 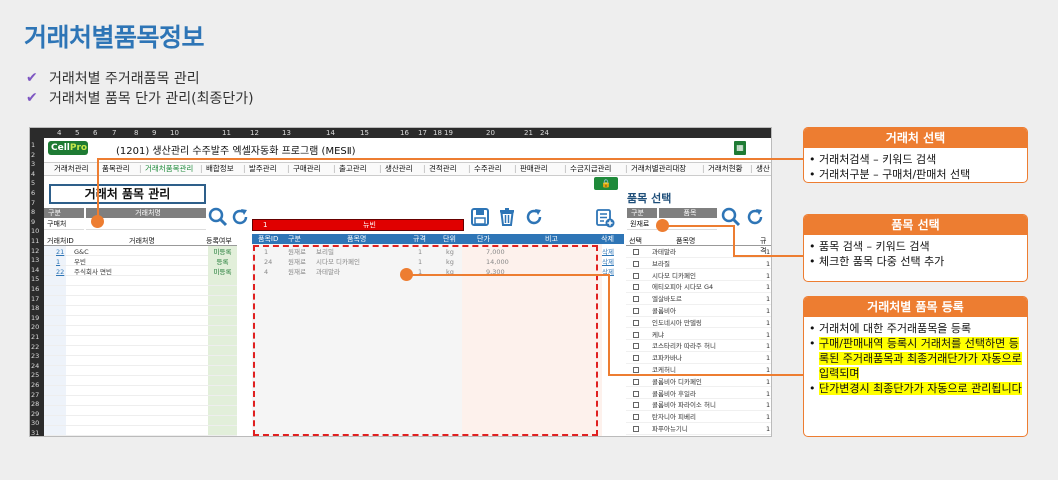 I want to click on menu-item: 생산관리, so click(x=399, y=169).